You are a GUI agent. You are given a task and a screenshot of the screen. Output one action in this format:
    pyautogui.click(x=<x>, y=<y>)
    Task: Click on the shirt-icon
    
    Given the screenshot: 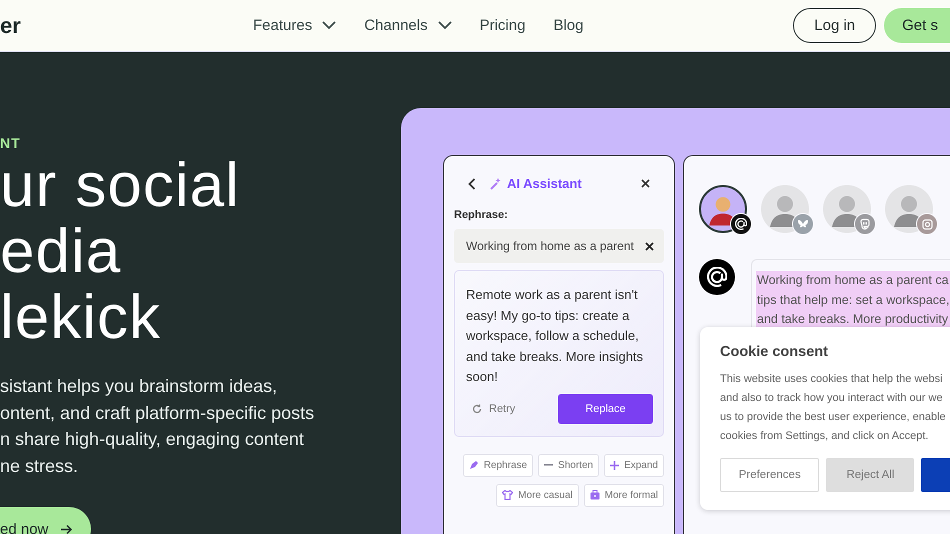 What is the action you would take?
    pyautogui.click(x=508, y=495)
    